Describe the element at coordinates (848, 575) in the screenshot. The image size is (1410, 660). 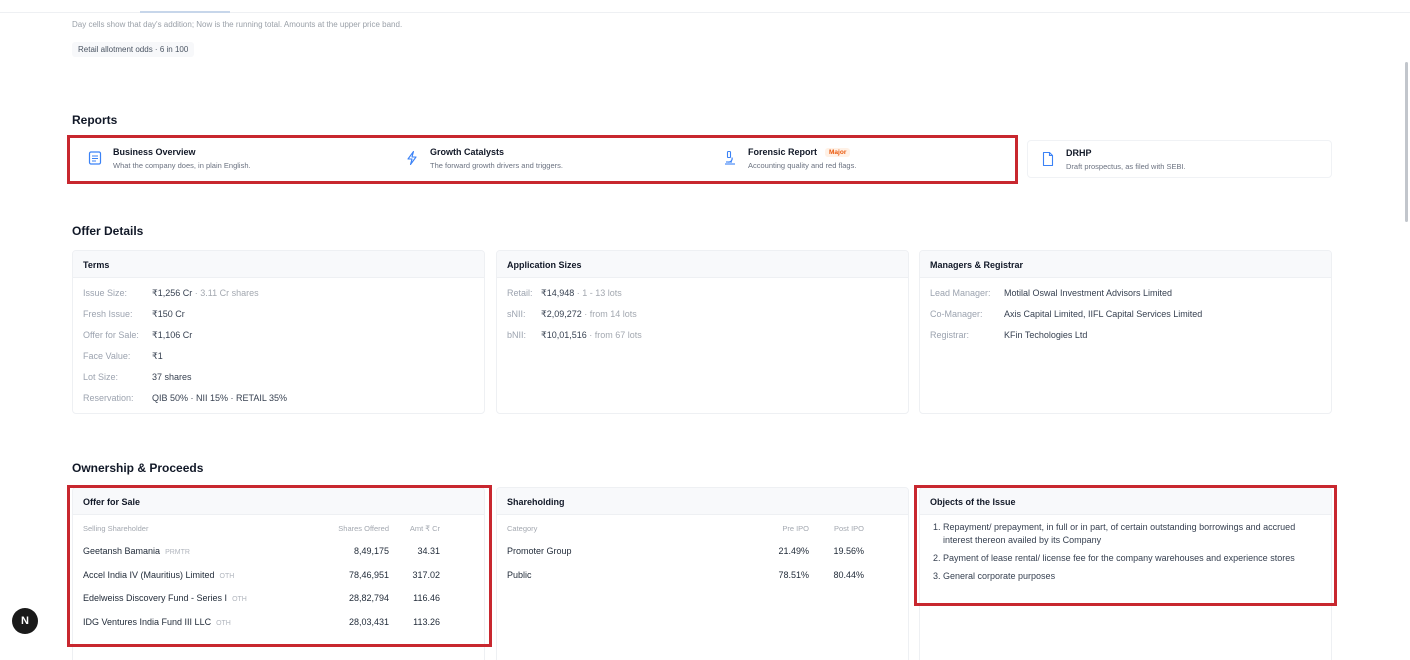
I see `shareholding-post: 80.44%` at that location.